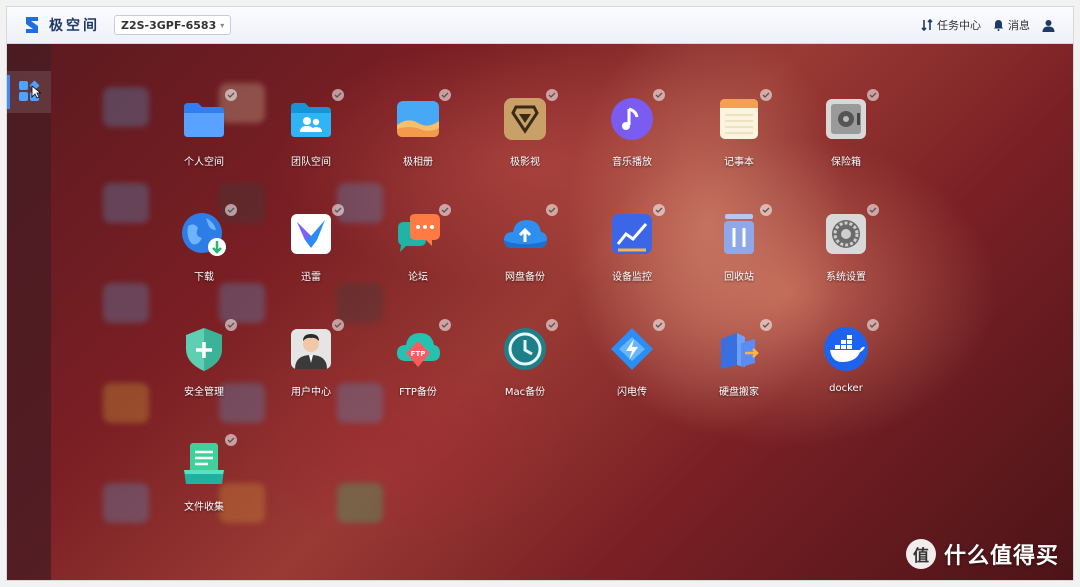  What do you see at coordinates (418, 139) in the screenshot?
I see `app-photo-album: 极相册` at bounding box center [418, 139].